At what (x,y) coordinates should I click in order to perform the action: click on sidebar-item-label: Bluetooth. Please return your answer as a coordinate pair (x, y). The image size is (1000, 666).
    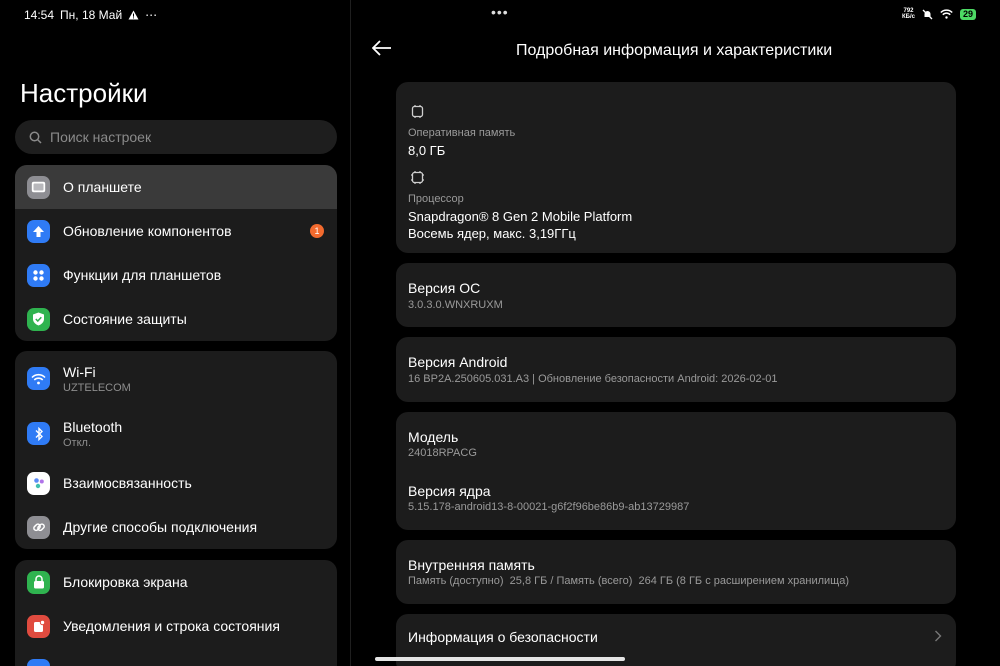
    Looking at the image, I should click on (93, 426).